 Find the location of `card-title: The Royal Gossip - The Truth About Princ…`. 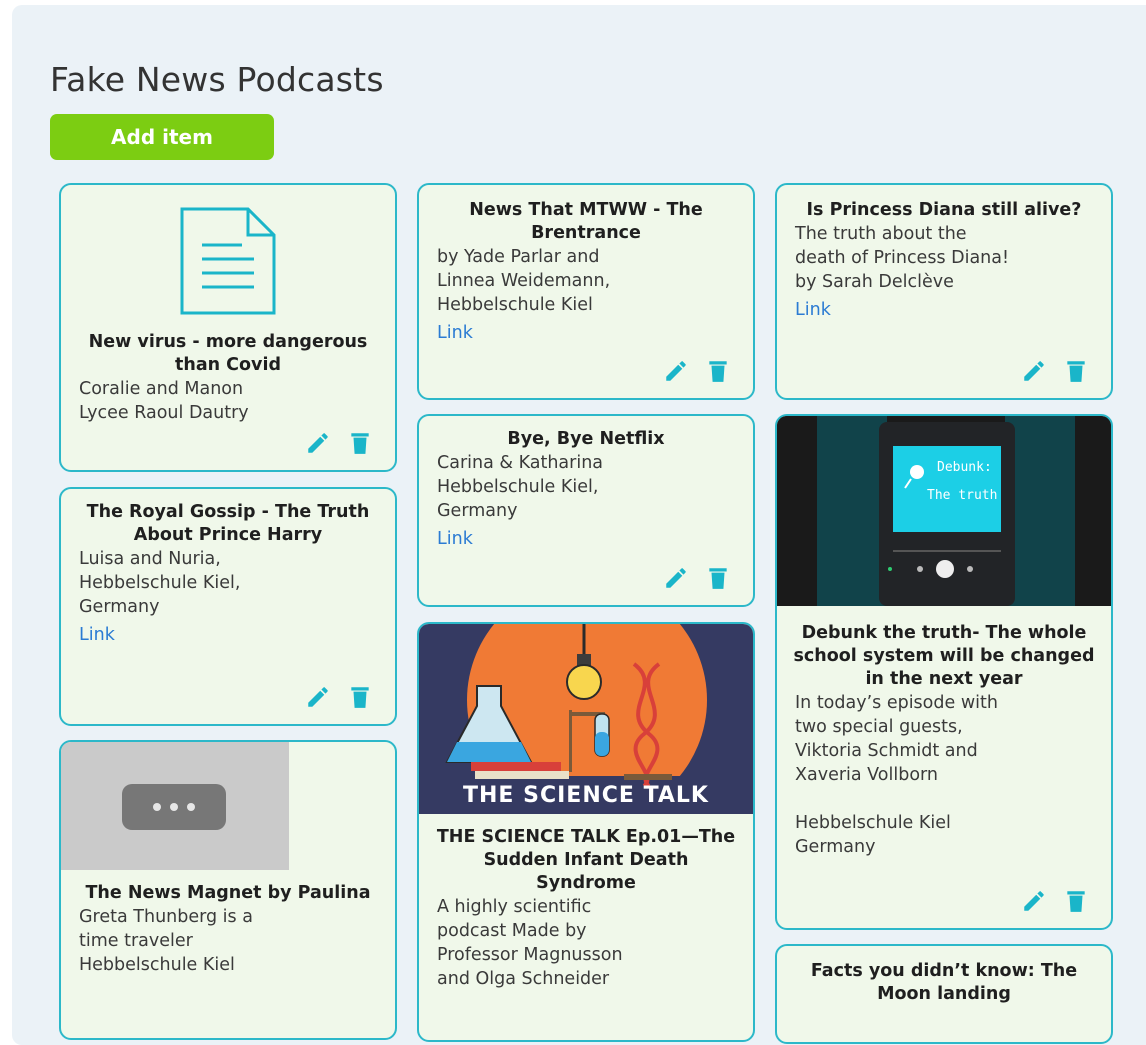

card-title: The Royal Gossip - The Truth About Princ… is located at coordinates (228, 523).